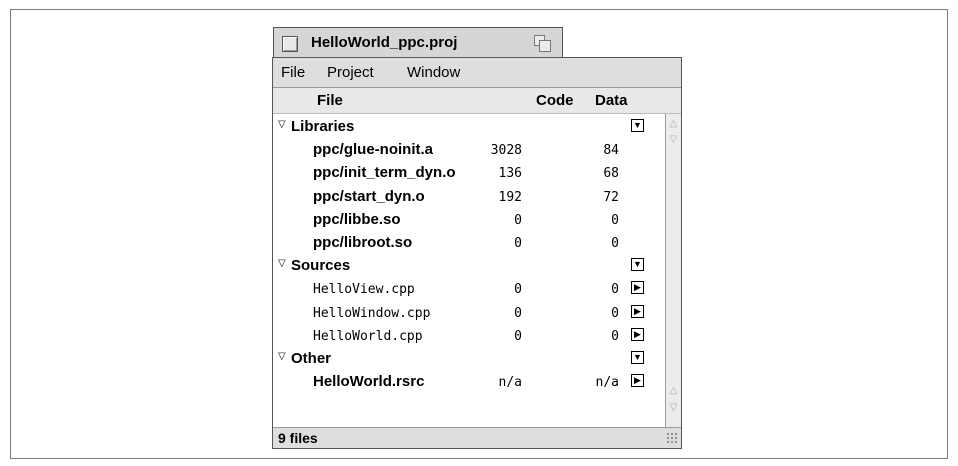 This screenshot has width=958, height=466. I want to click on data-size: 68, so click(611, 174).